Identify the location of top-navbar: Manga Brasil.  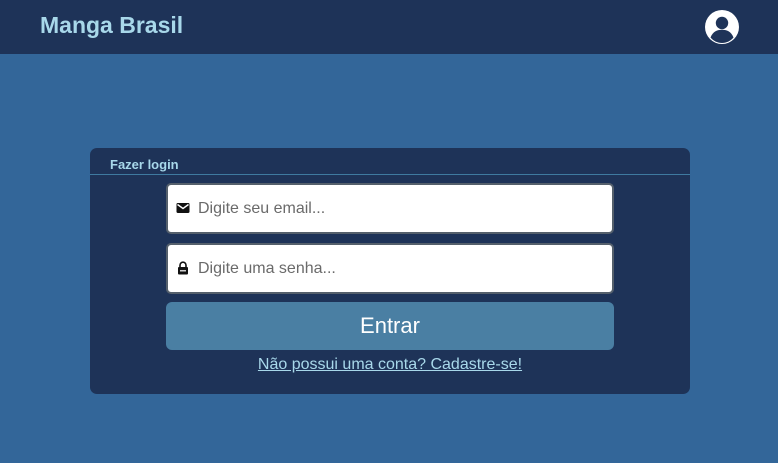
(389, 27).